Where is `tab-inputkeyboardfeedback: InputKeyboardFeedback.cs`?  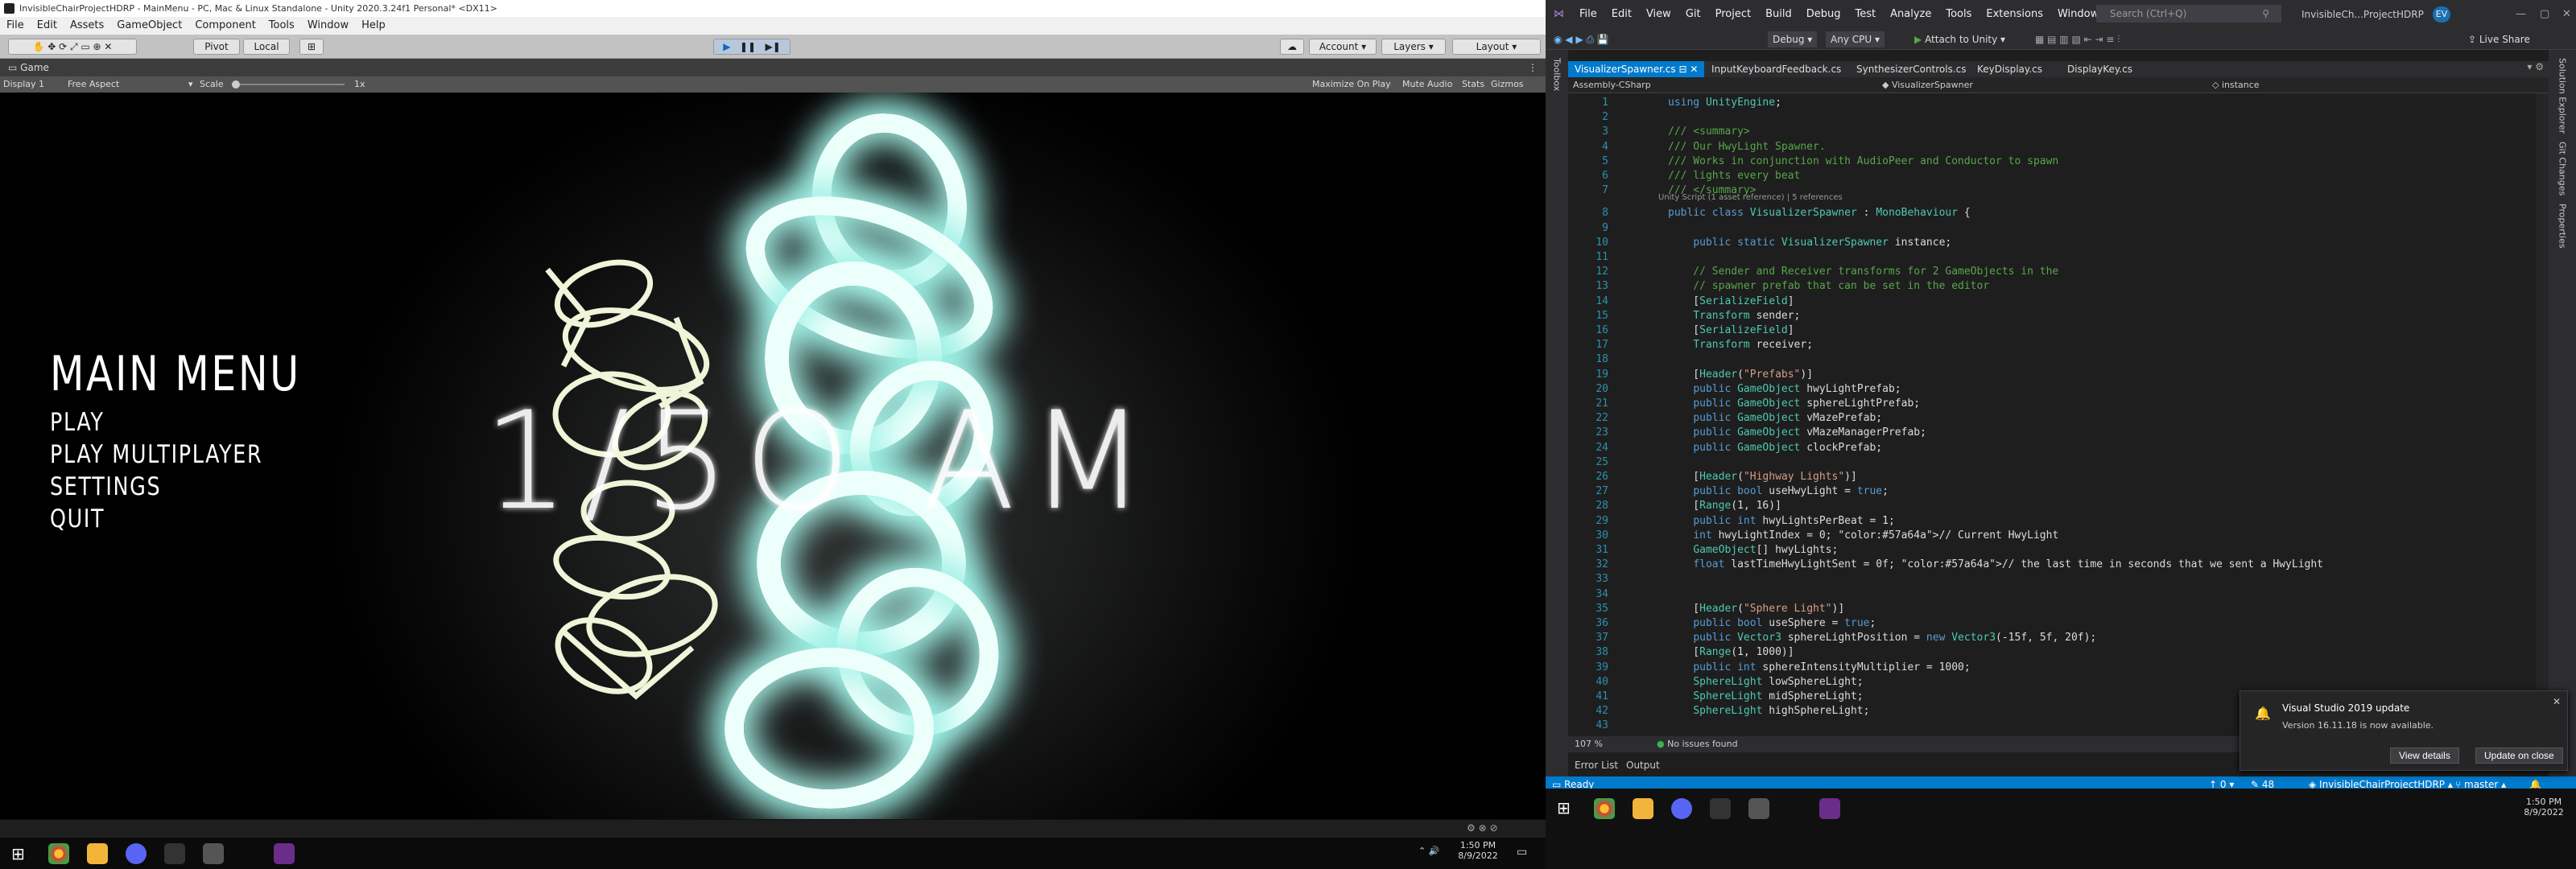
tab-inputkeyboardfeedback: InputKeyboardFeedback.cs is located at coordinates (1776, 69).